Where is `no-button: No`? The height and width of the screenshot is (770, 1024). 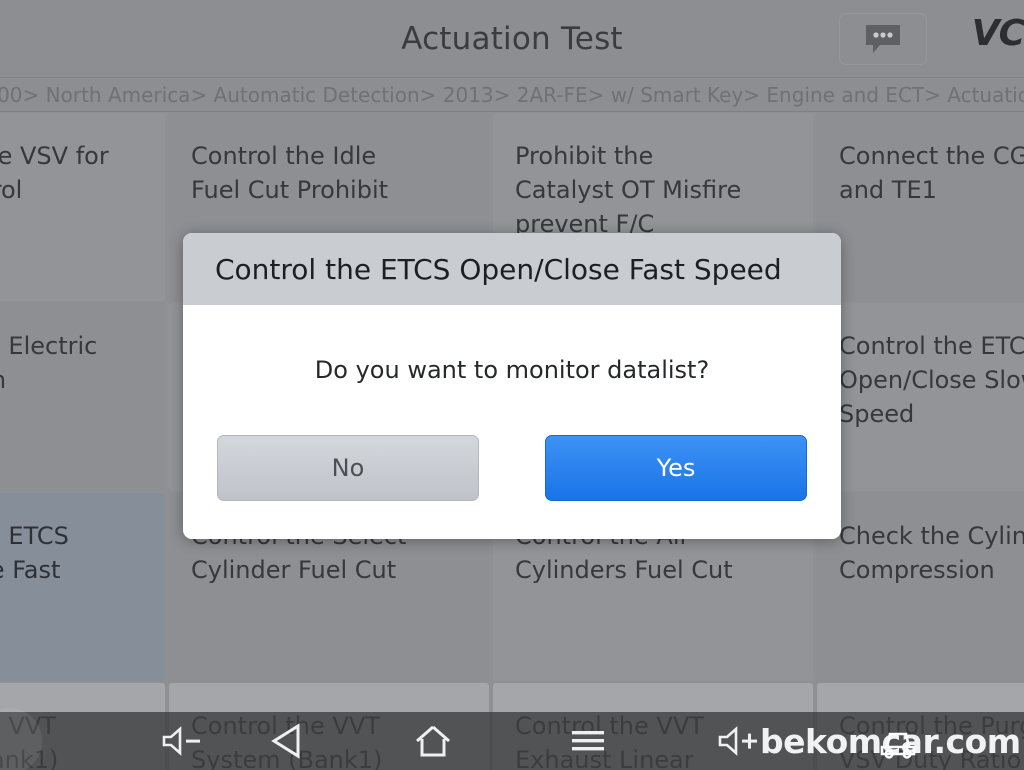 no-button: No is located at coordinates (348, 468).